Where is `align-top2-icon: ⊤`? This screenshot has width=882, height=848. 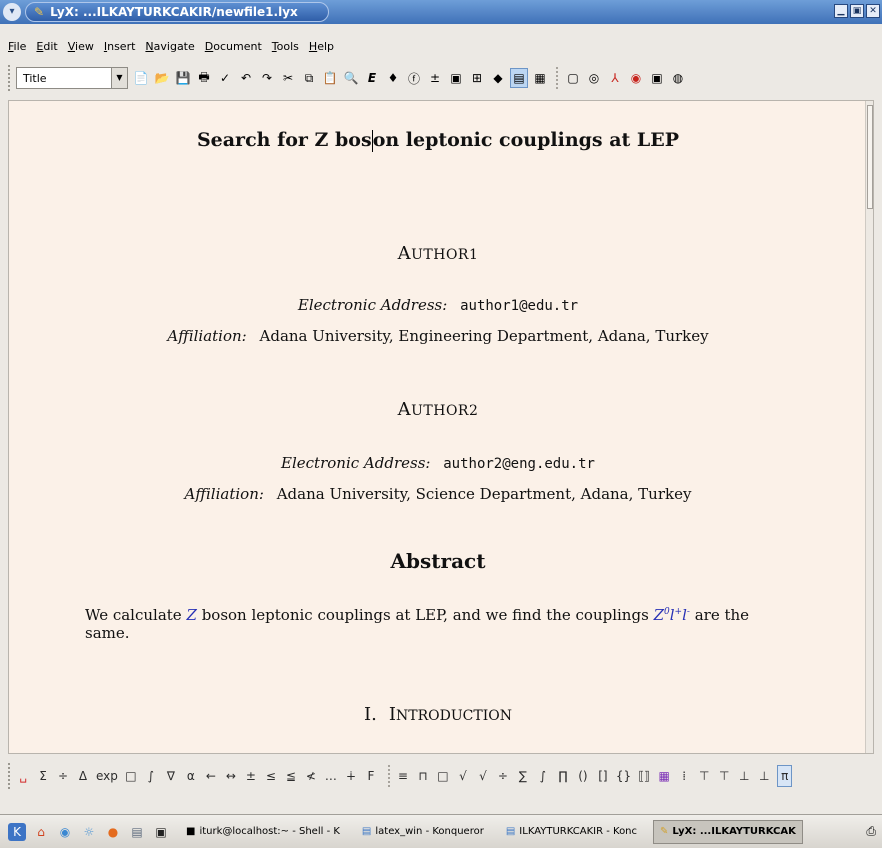
align-top2-icon: ⊤ is located at coordinates (724, 776).